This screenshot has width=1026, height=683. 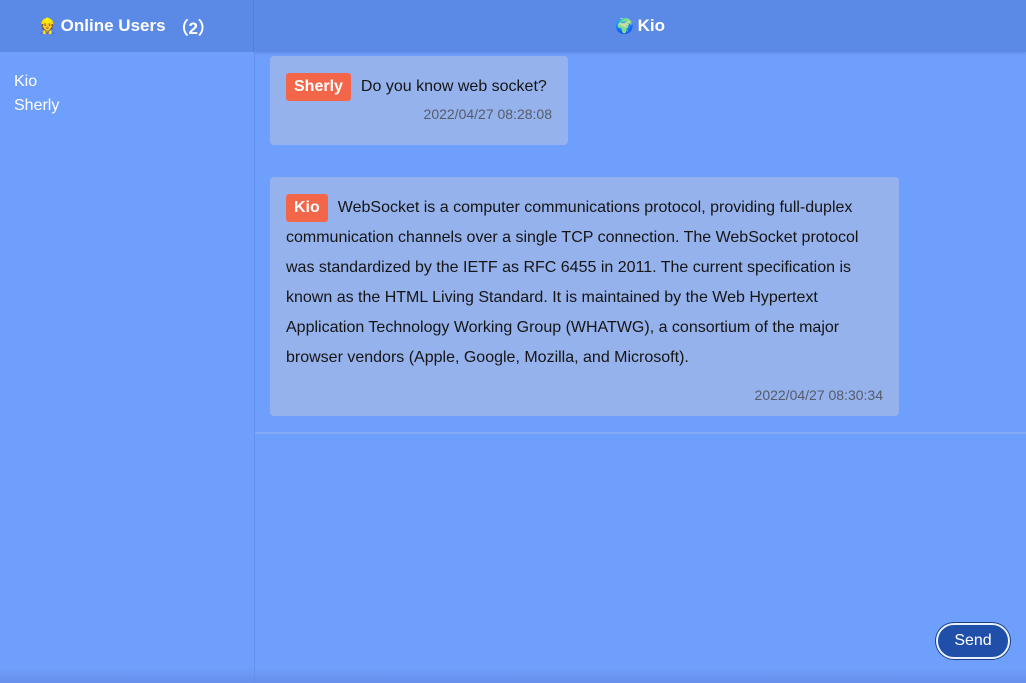 What do you see at coordinates (113, 25) in the screenshot?
I see `online-users-title: Online Users` at bounding box center [113, 25].